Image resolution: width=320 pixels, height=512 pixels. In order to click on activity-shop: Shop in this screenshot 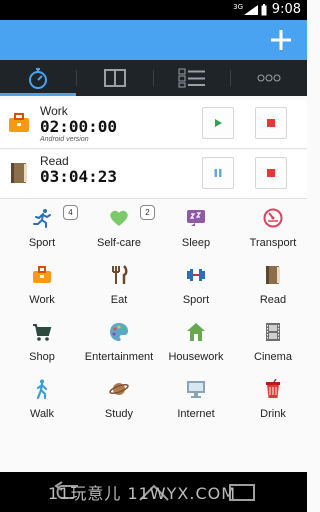, I will do `click(42, 344)`.